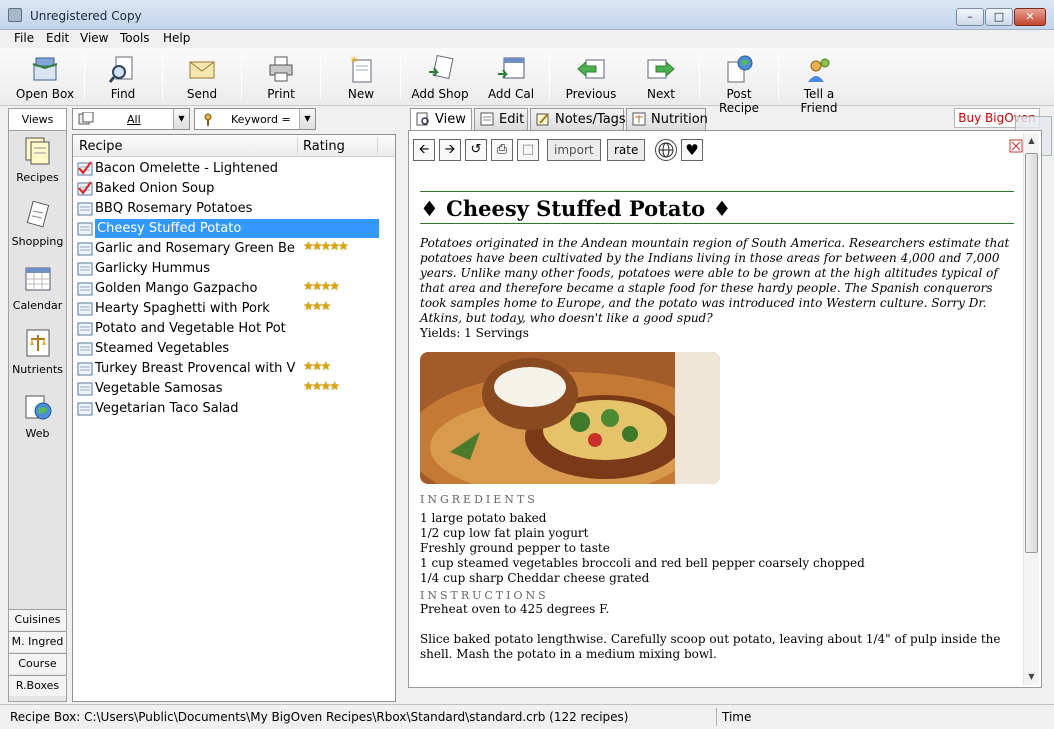 The width and height of the screenshot is (1054, 729). What do you see at coordinates (202, 78) in the screenshot?
I see `send-button: Send` at bounding box center [202, 78].